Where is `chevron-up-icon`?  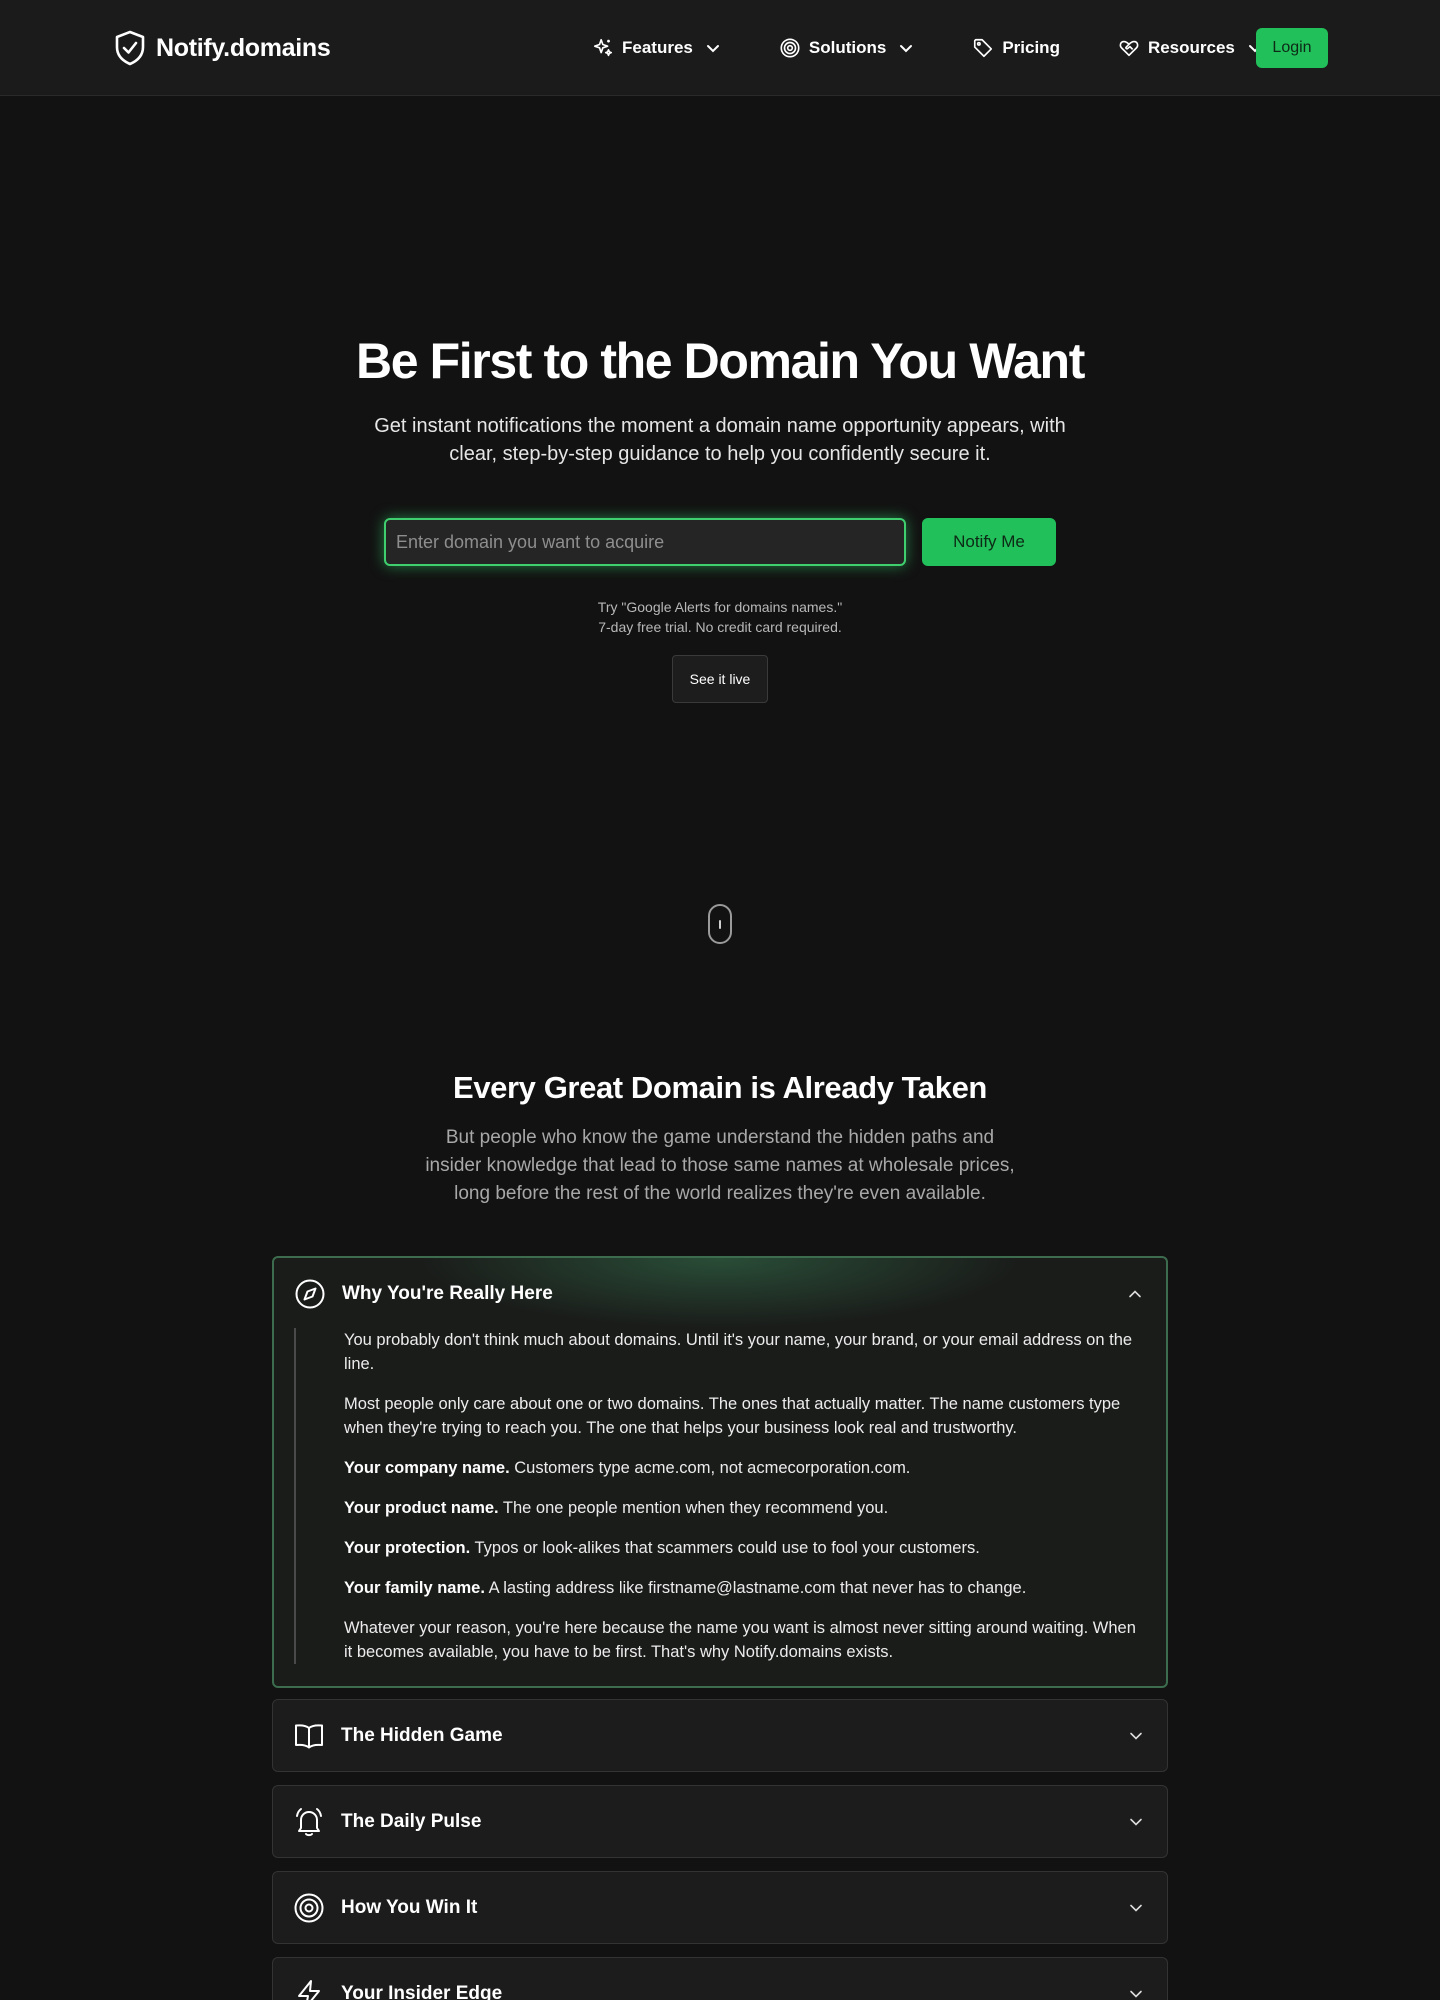 chevron-up-icon is located at coordinates (1135, 1294).